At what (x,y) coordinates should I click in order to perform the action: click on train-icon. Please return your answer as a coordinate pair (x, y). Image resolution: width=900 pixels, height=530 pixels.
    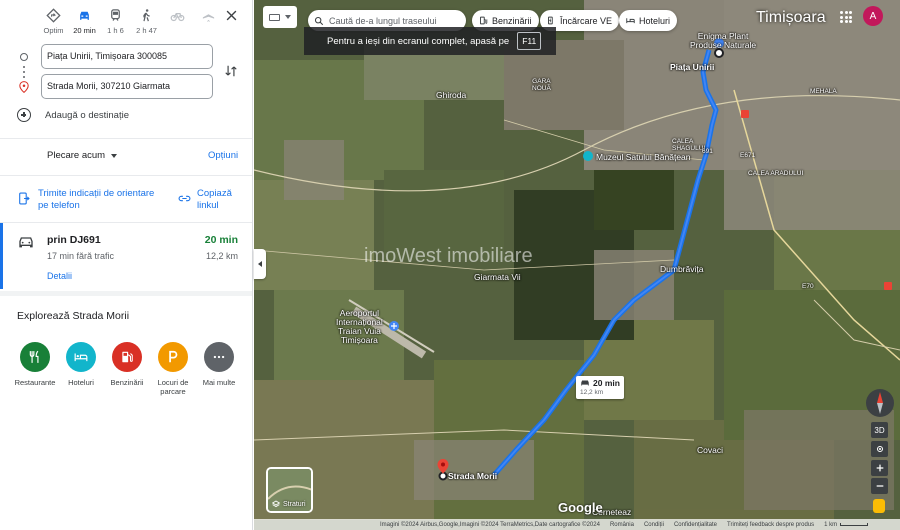
    Looking at the image, I should click on (115, 15).